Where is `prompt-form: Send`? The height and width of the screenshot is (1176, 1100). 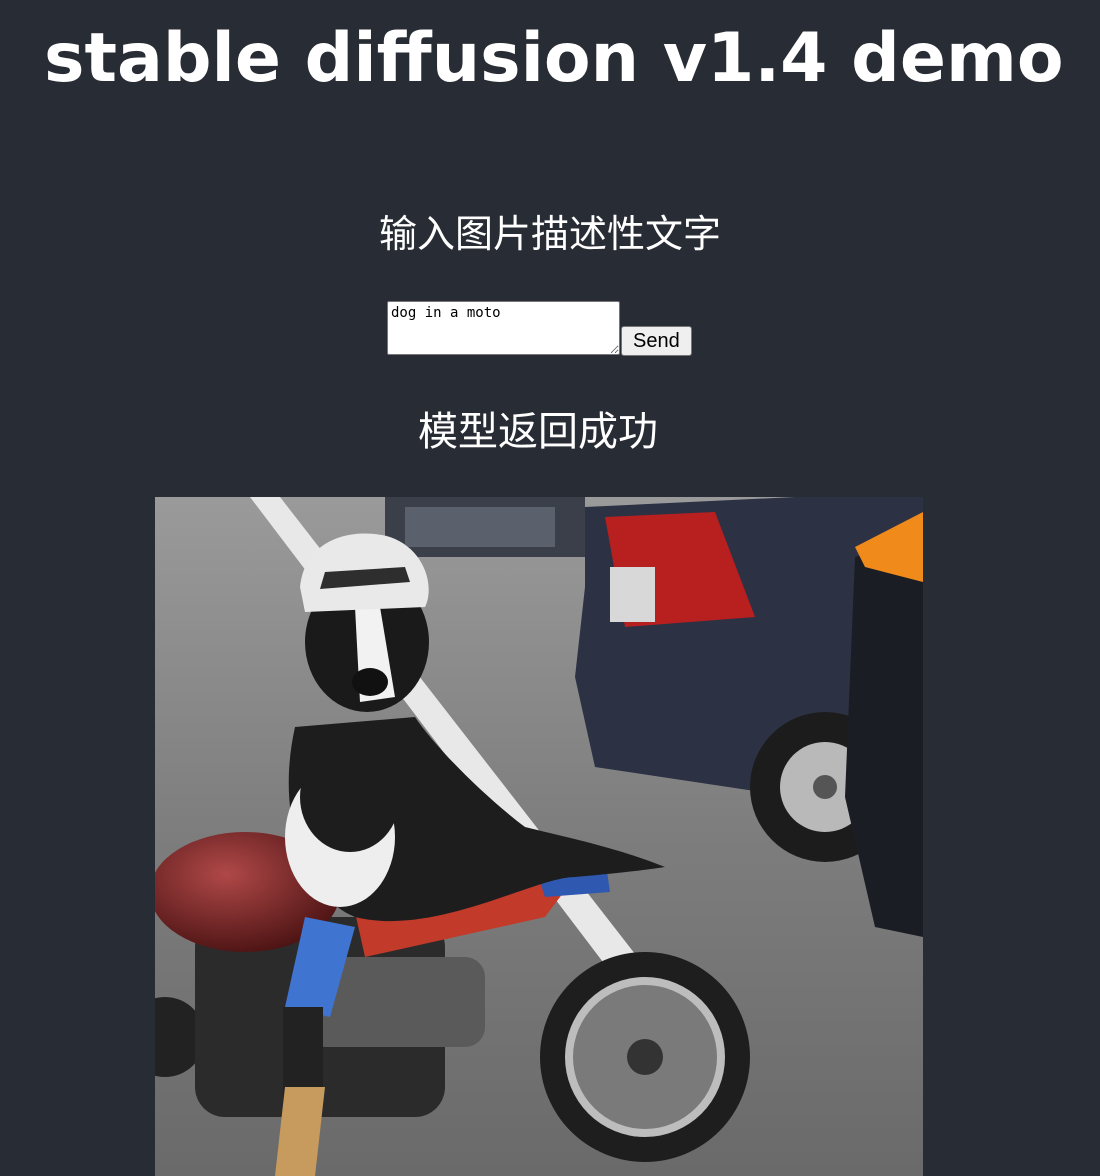
prompt-form: Send is located at coordinates (539, 328).